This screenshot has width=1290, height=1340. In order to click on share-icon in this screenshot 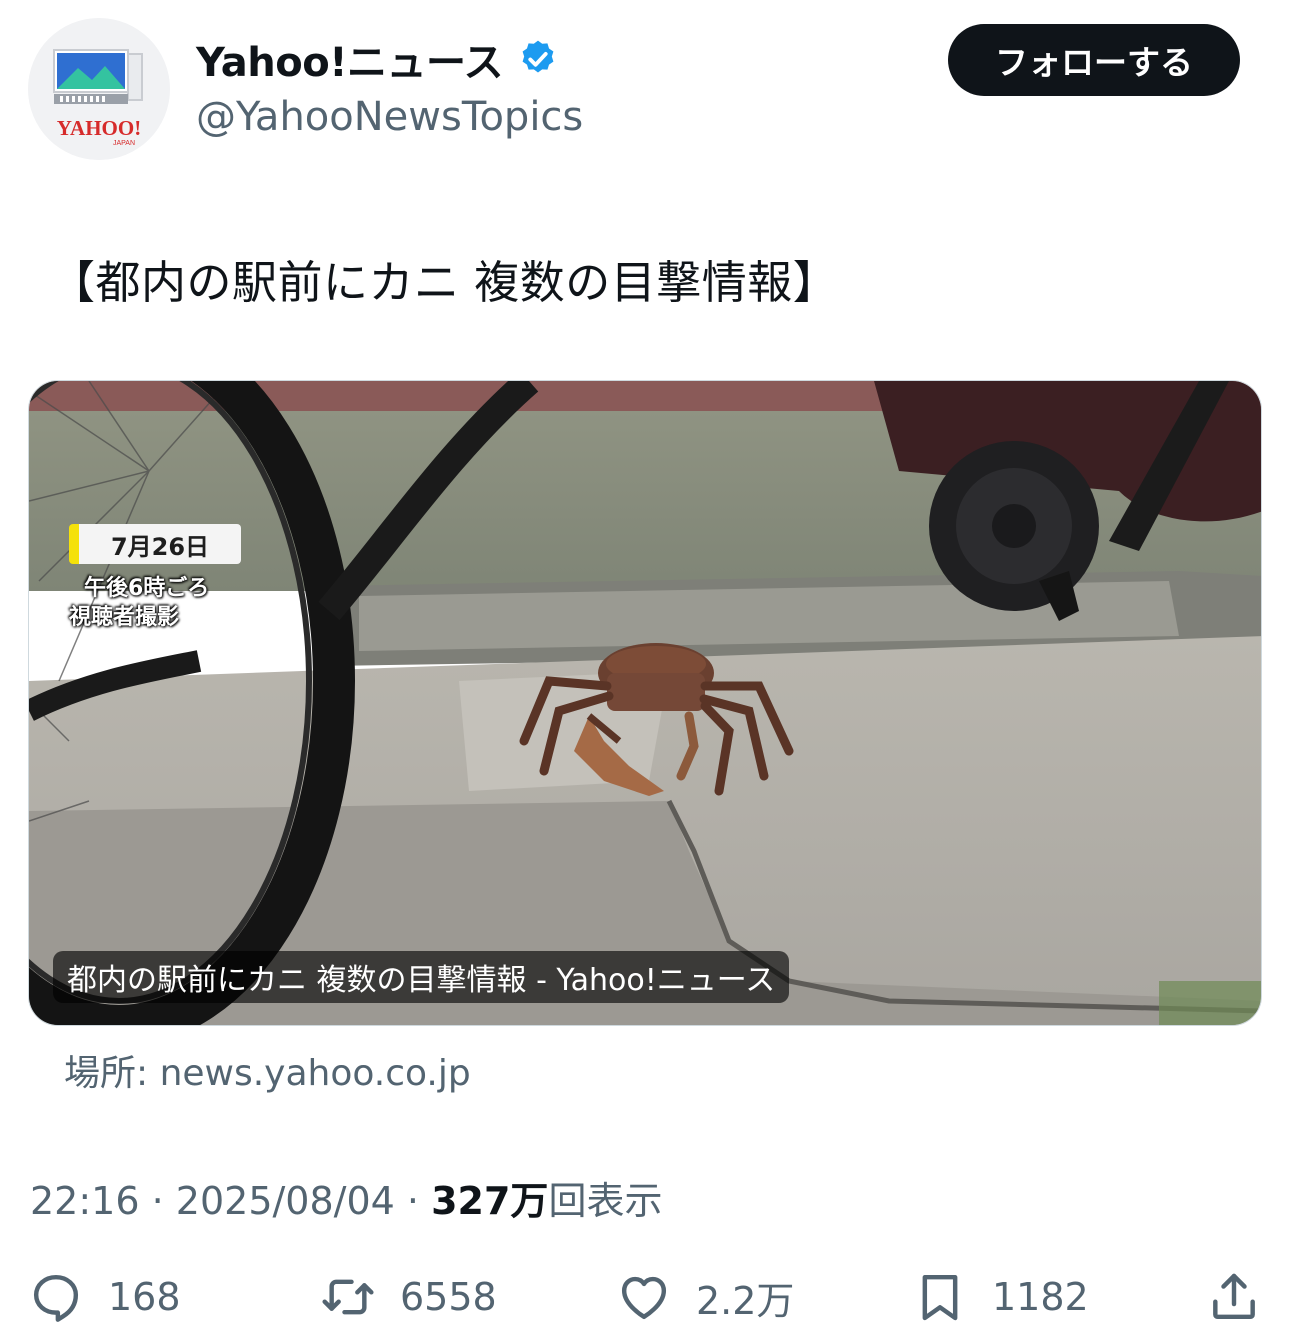, I will do `click(1234, 1296)`.